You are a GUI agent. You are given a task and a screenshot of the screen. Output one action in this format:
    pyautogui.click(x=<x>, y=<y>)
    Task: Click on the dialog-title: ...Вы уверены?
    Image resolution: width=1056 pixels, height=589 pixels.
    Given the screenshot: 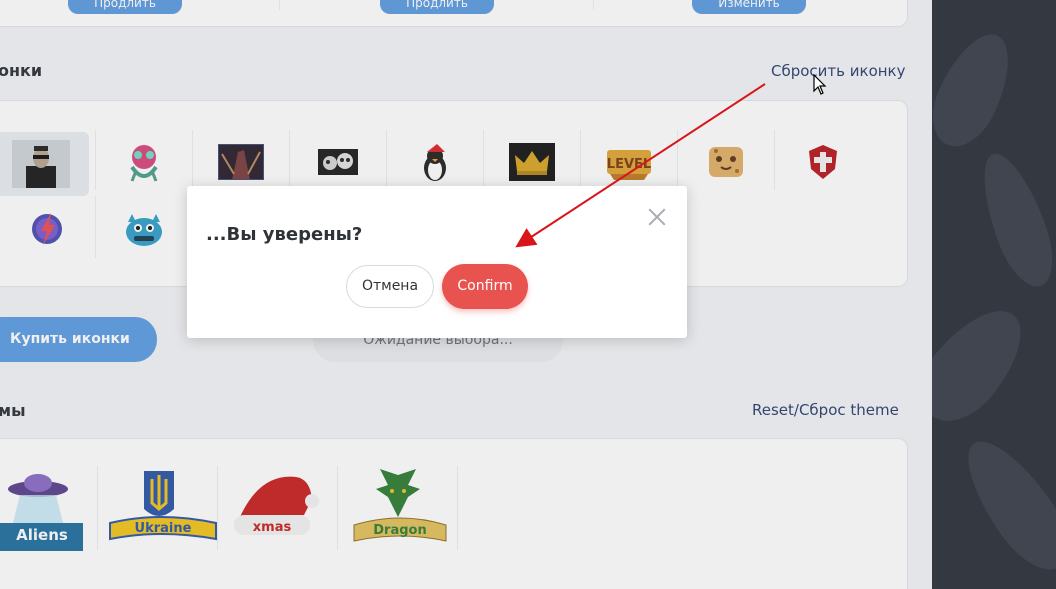 What is the action you would take?
    pyautogui.click(x=284, y=234)
    